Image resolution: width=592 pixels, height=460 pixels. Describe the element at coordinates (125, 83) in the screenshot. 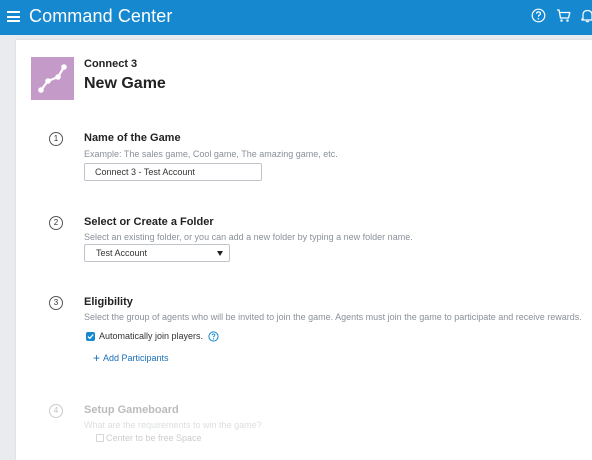

I see `game-title: New Game` at that location.